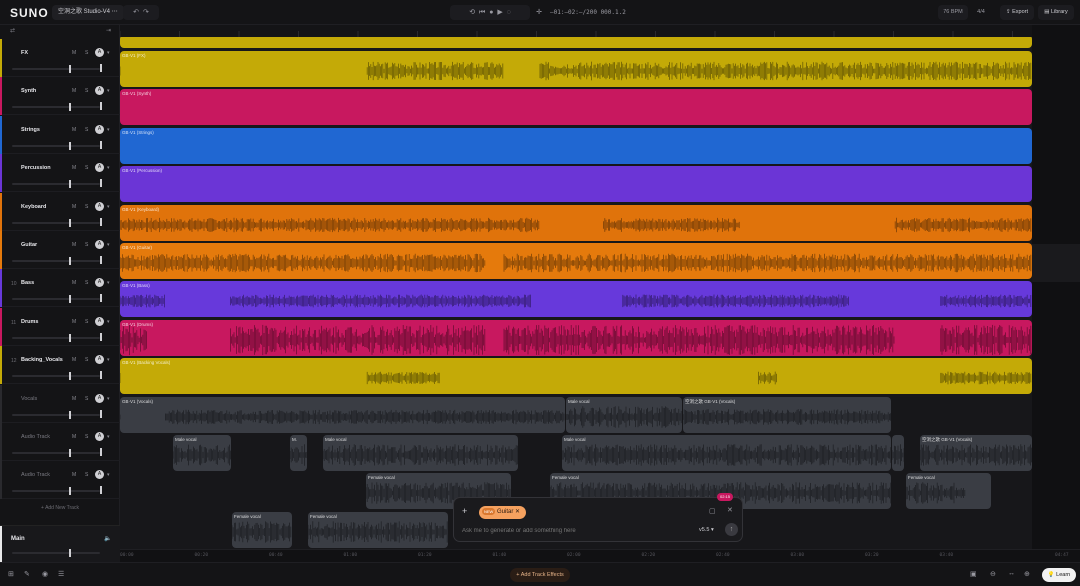  What do you see at coordinates (12, 30) in the screenshot?
I see `collapse-icon: ⇄` at bounding box center [12, 30].